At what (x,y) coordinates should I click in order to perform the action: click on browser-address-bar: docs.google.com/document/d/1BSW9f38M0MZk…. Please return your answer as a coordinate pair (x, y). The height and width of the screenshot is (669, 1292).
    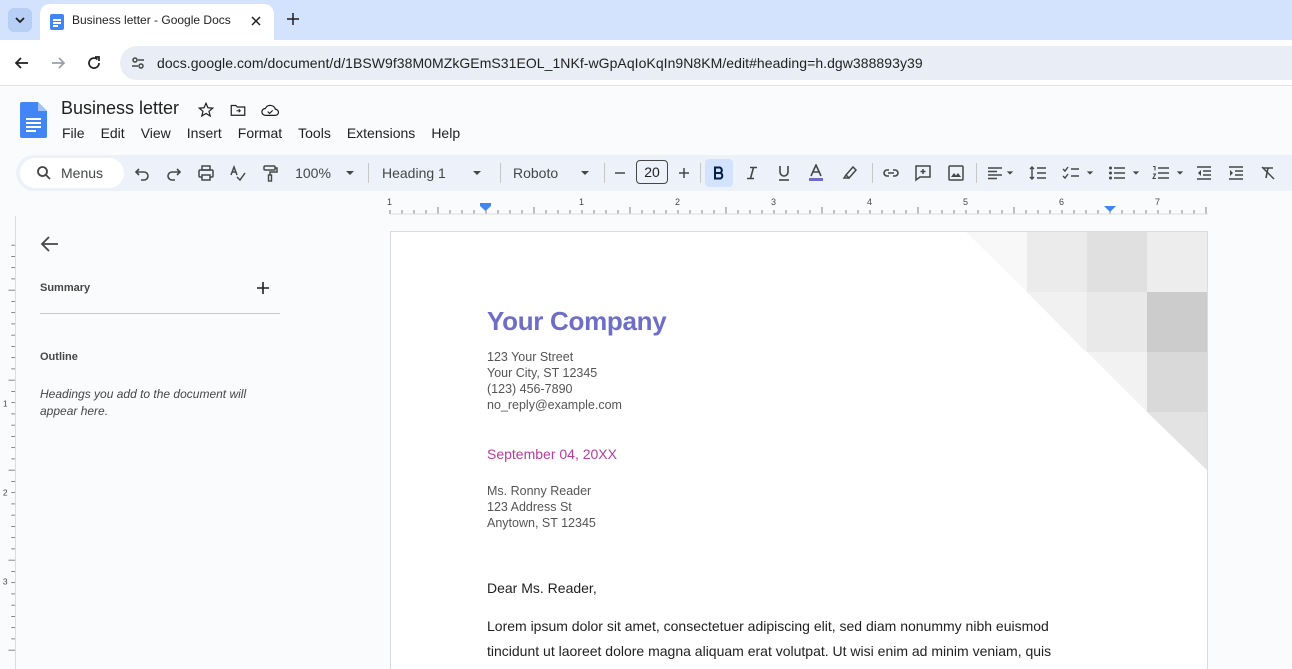
    Looking at the image, I should click on (646, 63).